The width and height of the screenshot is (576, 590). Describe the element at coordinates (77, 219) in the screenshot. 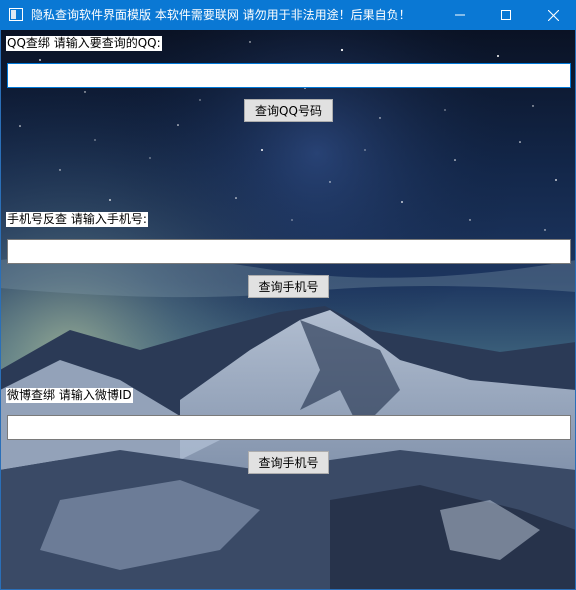

I see `phone-query-label: 手机号反查 请输入手机号:` at that location.